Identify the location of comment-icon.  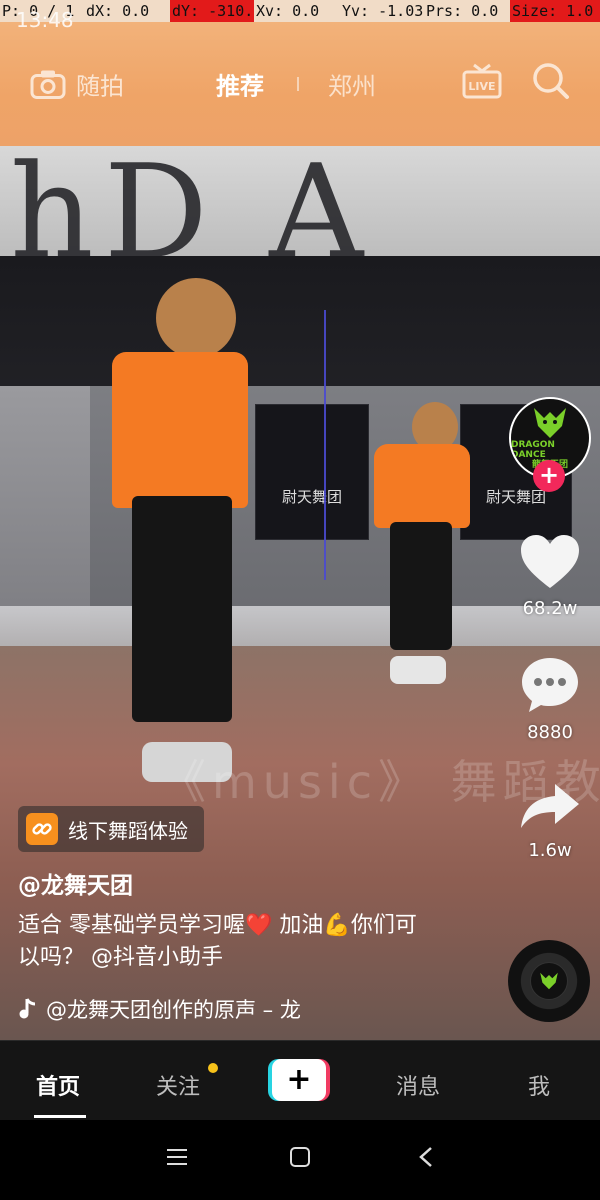
(550, 685).